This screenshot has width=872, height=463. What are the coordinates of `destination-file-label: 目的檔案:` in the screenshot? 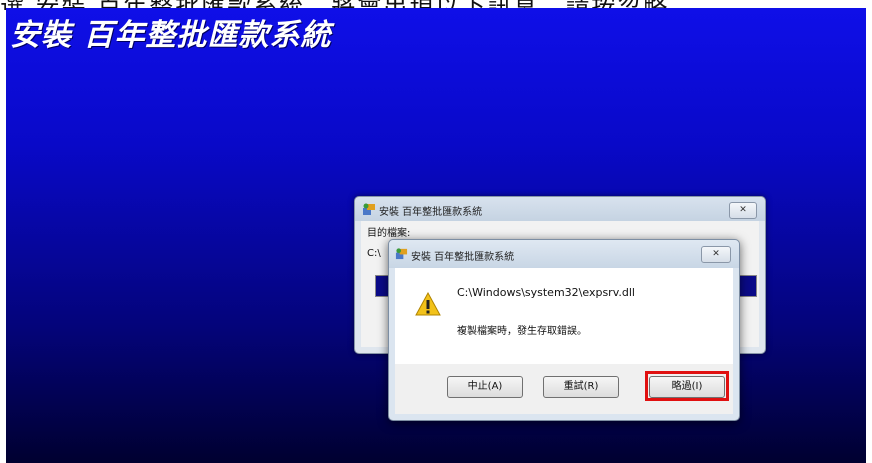 It's located at (389, 233).